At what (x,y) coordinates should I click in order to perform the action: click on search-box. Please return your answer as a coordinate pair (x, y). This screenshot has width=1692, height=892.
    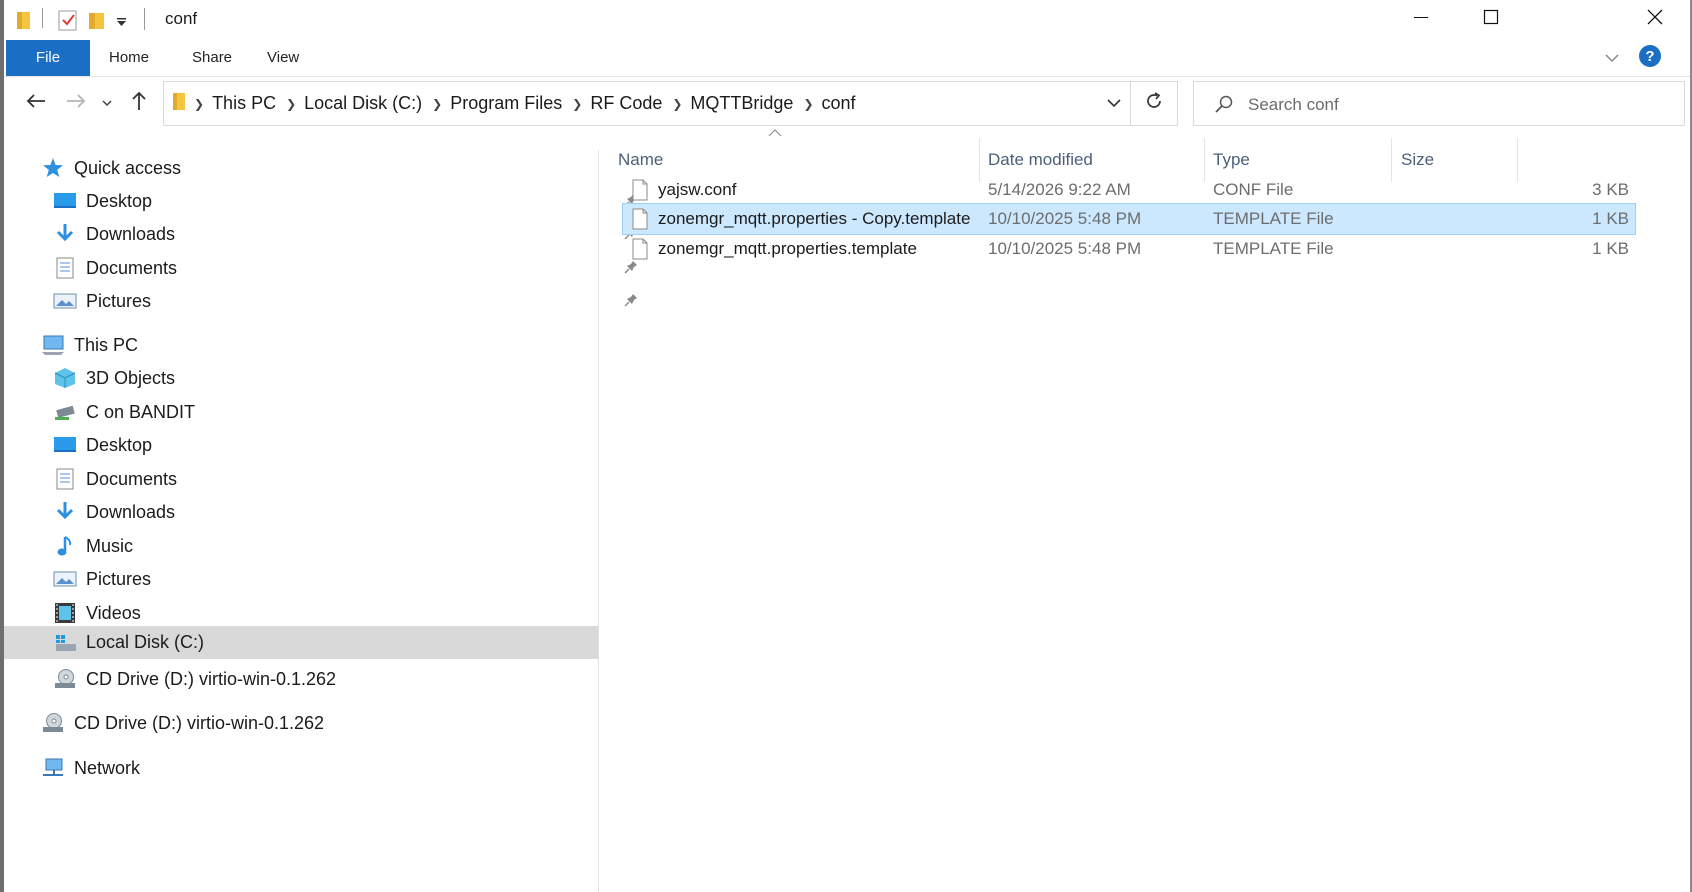
    Looking at the image, I should click on (1439, 104).